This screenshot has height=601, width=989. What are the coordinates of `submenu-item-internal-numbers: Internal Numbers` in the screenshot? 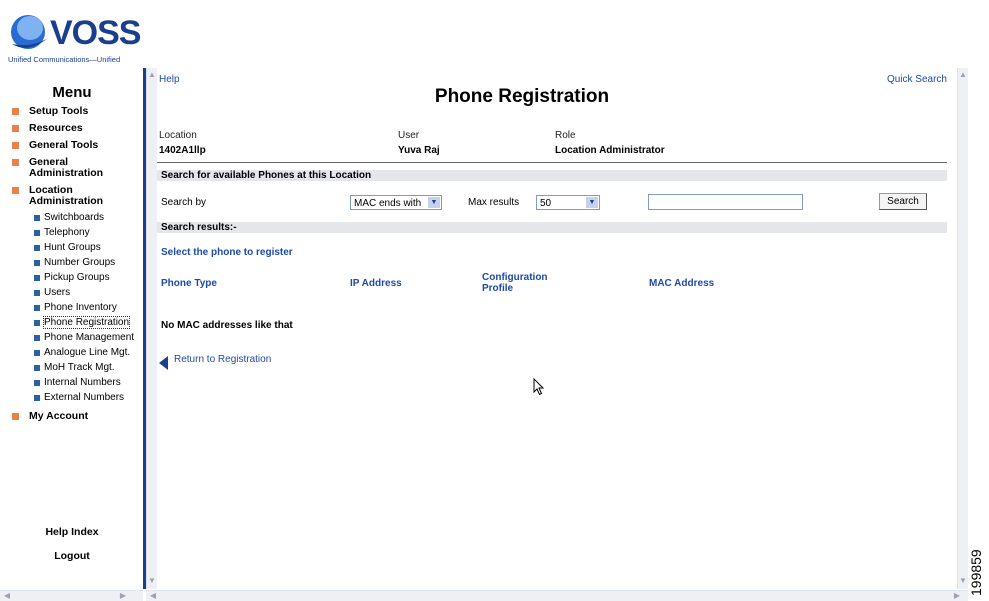 It's located at (88, 382).